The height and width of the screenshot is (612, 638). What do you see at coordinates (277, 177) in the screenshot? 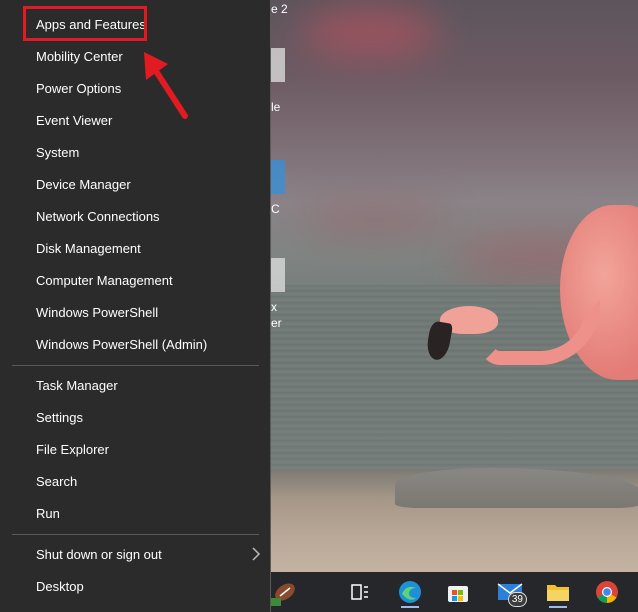
I see `this-pc-icon` at bounding box center [277, 177].